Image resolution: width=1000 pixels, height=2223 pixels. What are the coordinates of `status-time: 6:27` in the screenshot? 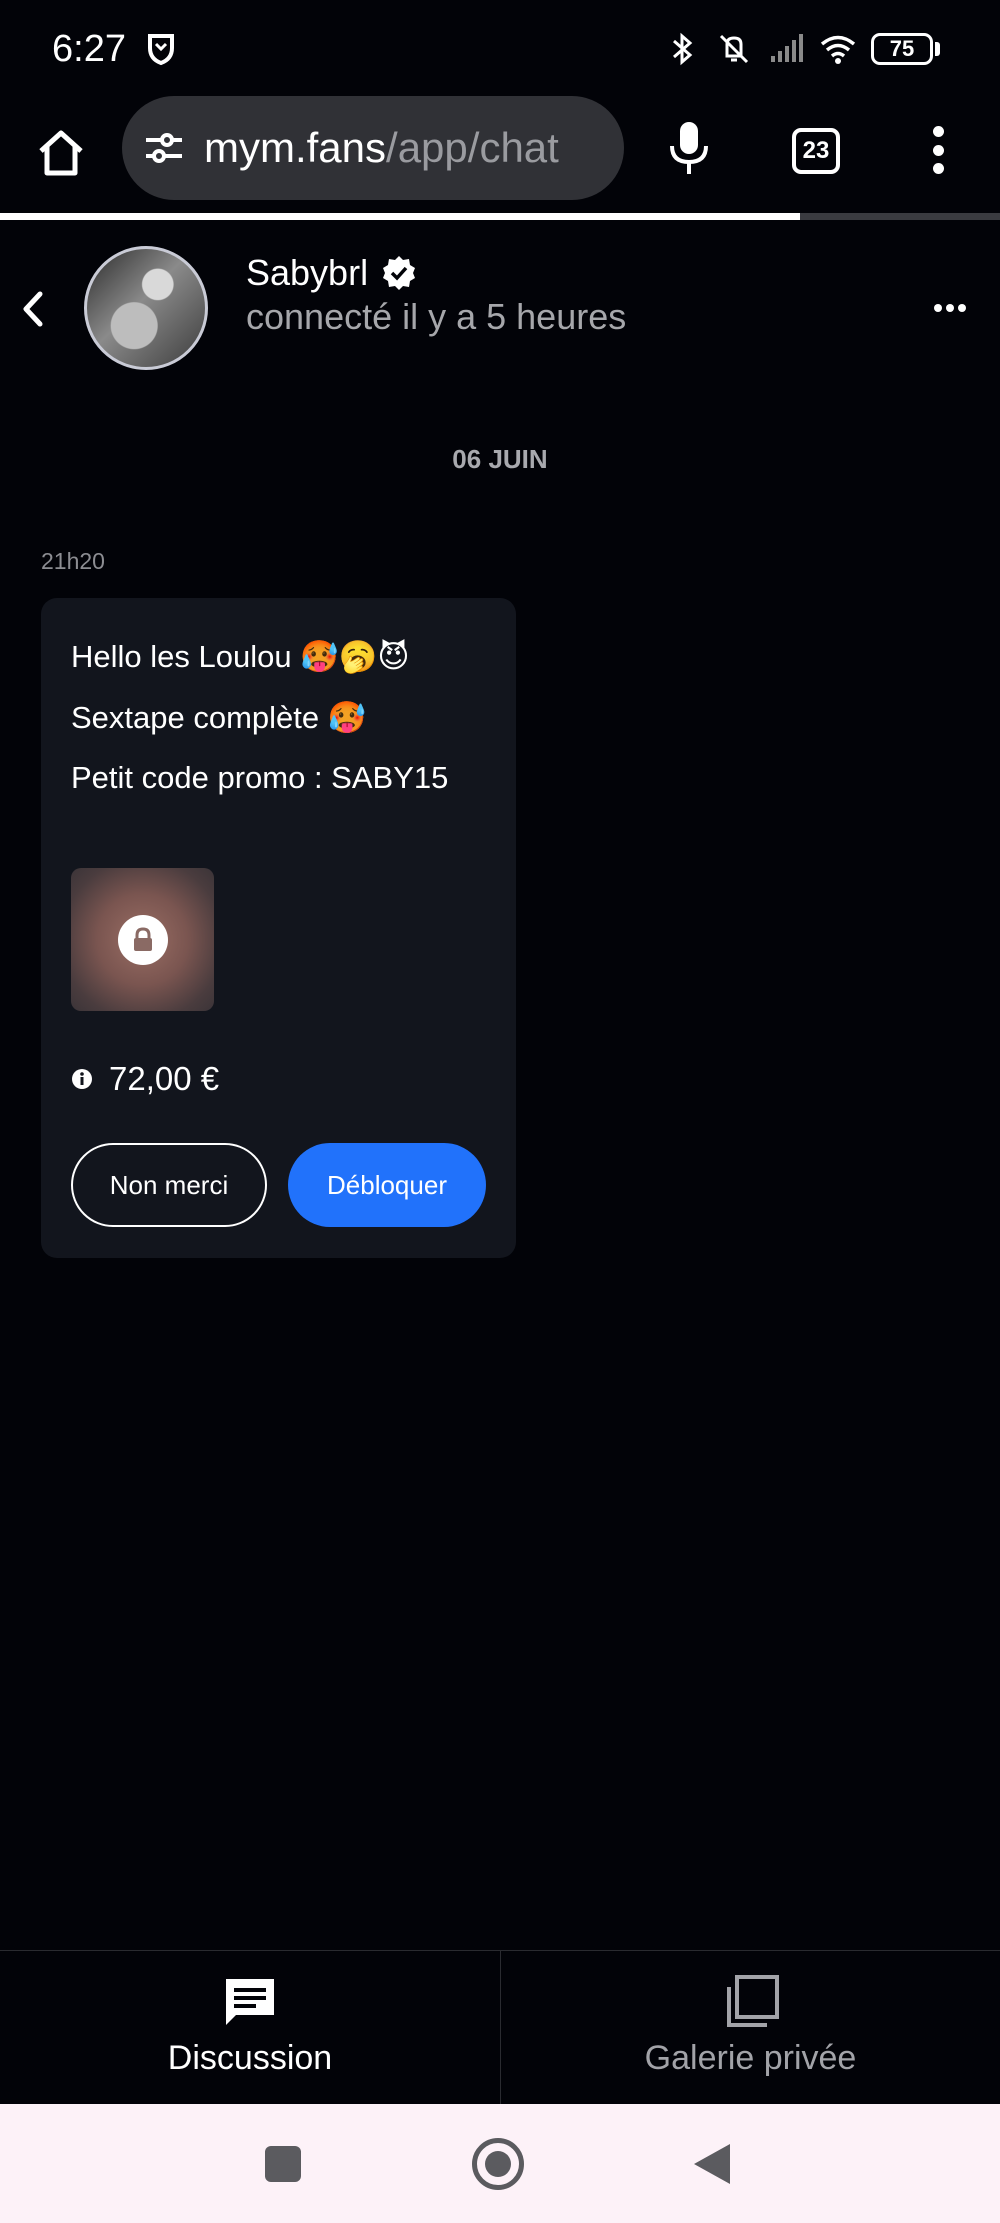 It's located at (89, 49).